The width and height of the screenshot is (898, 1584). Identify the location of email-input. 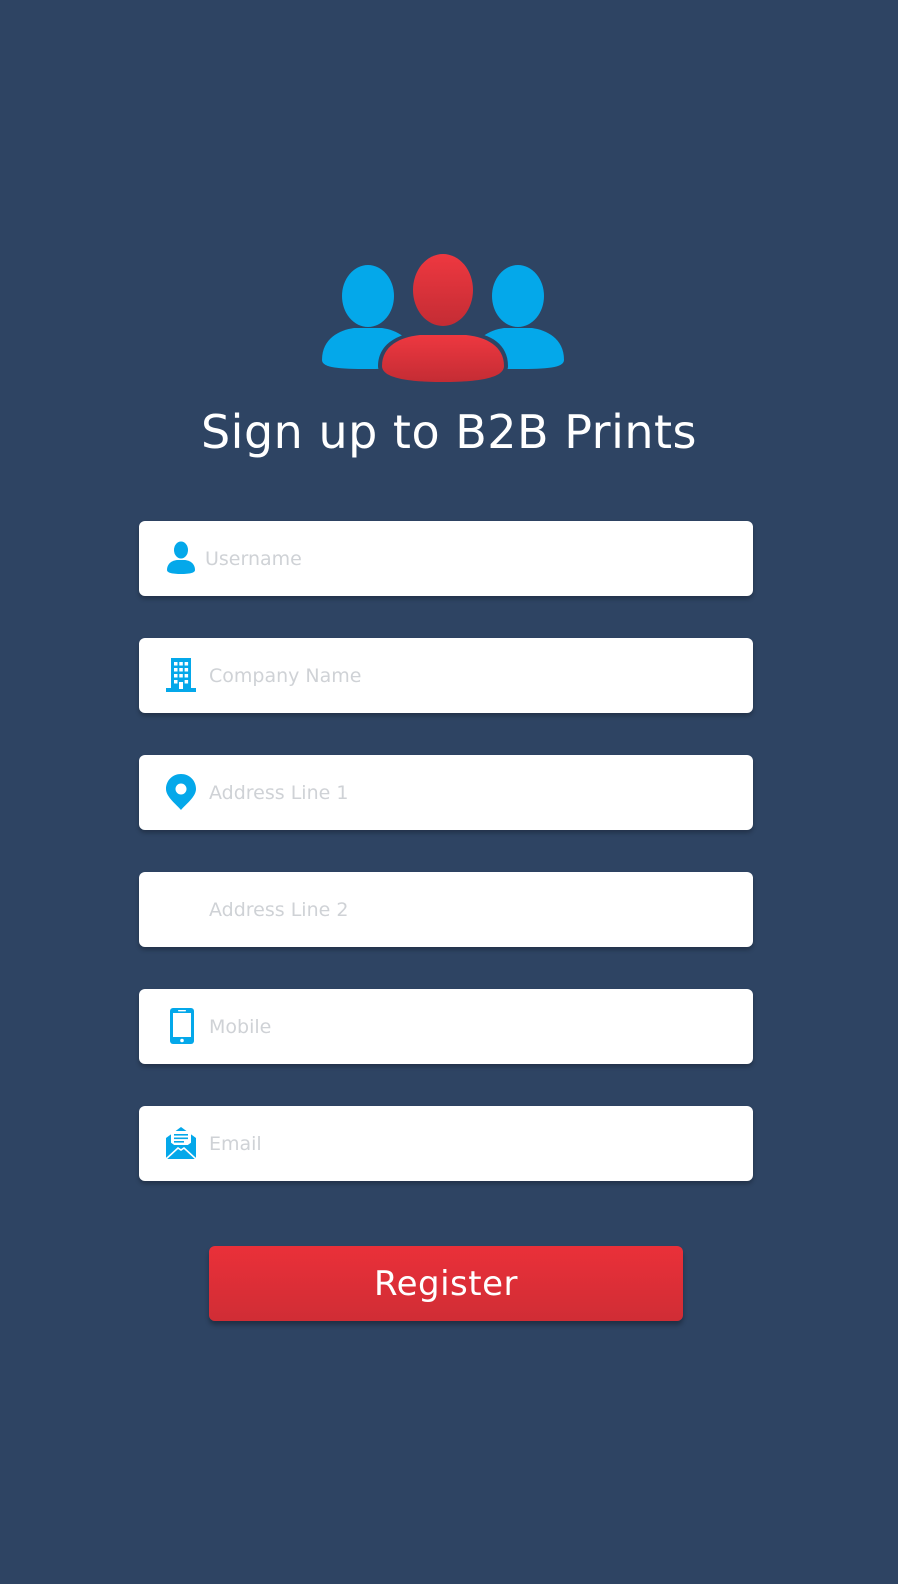
(469, 1143).